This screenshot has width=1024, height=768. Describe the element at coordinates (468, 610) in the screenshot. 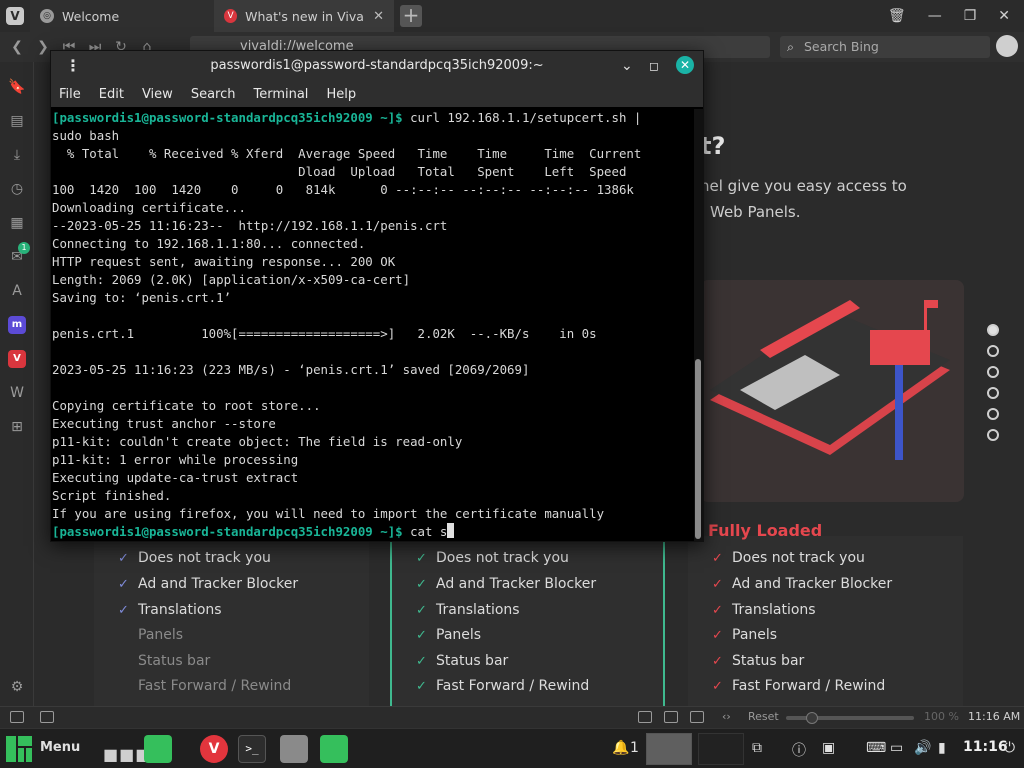

I see `feature-item: ✓ Translations` at that location.